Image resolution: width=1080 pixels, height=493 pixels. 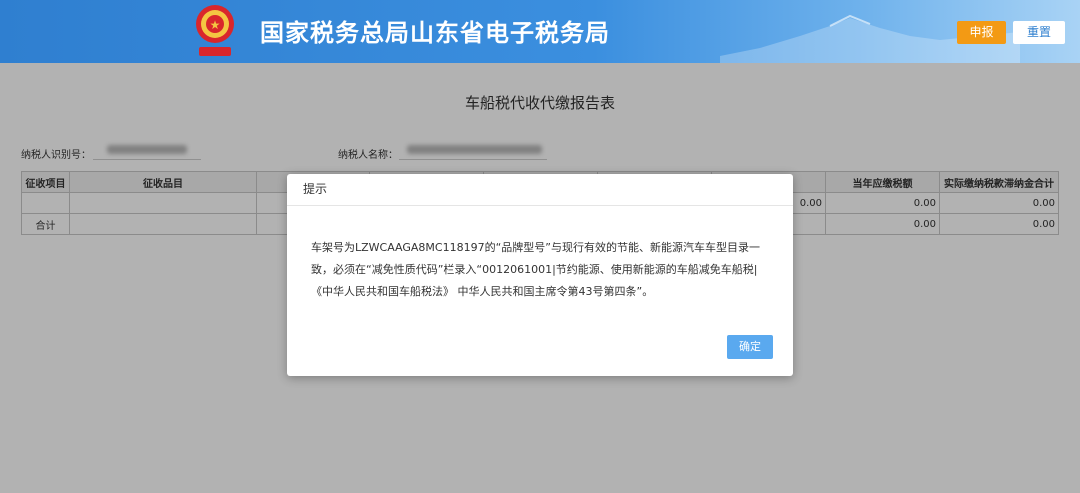 I want to click on site-header: ★ 国家税务总局山东省电子税务局 申报 重置, so click(x=540, y=31).